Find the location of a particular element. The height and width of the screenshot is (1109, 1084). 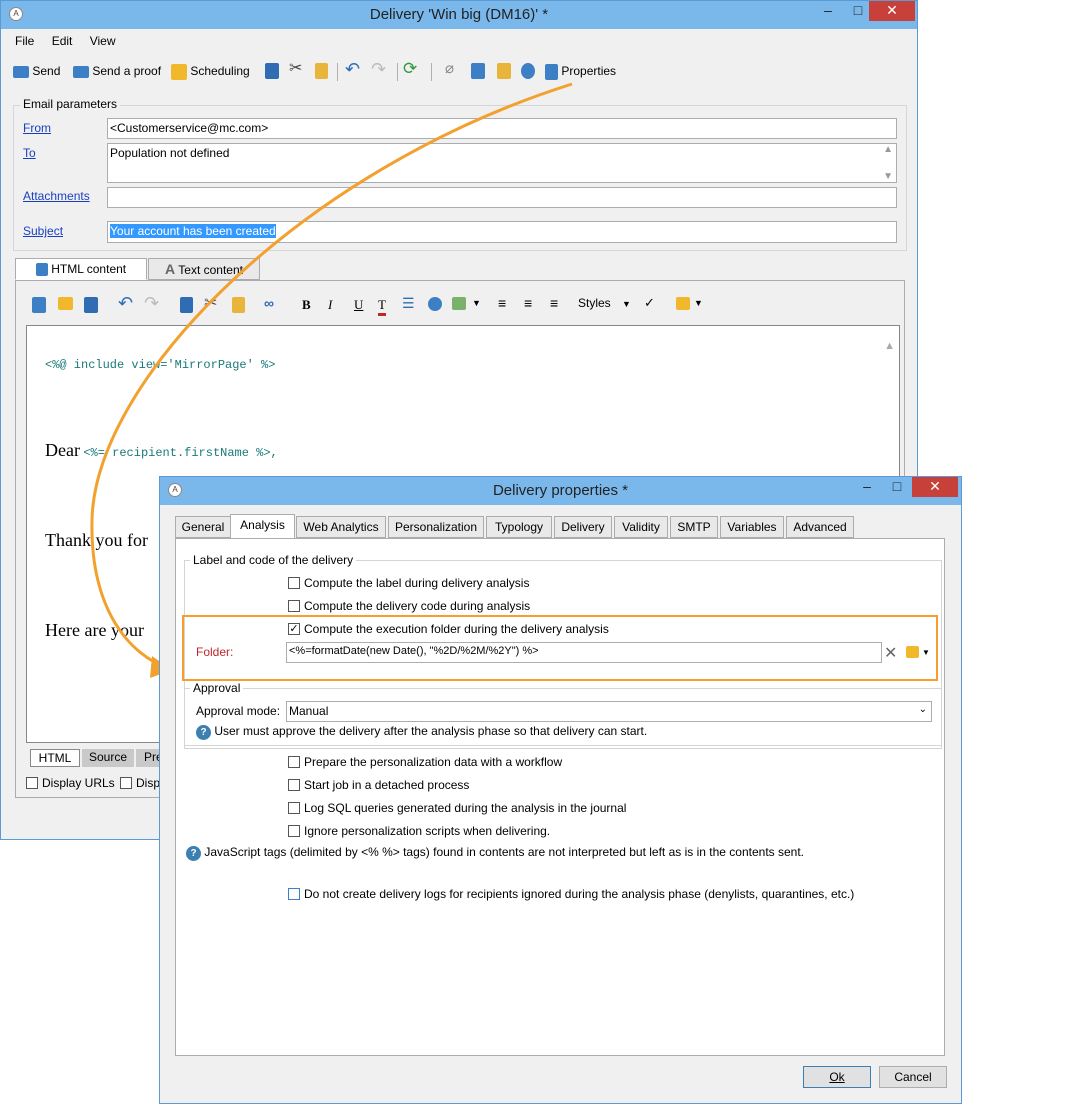

menu-file: File is located at coordinates (24, 41).